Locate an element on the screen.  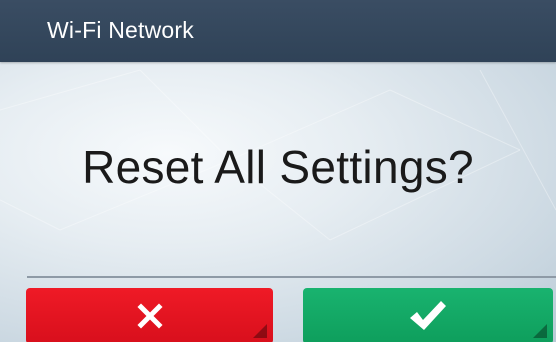
divider is located at coordinates (291, 277).